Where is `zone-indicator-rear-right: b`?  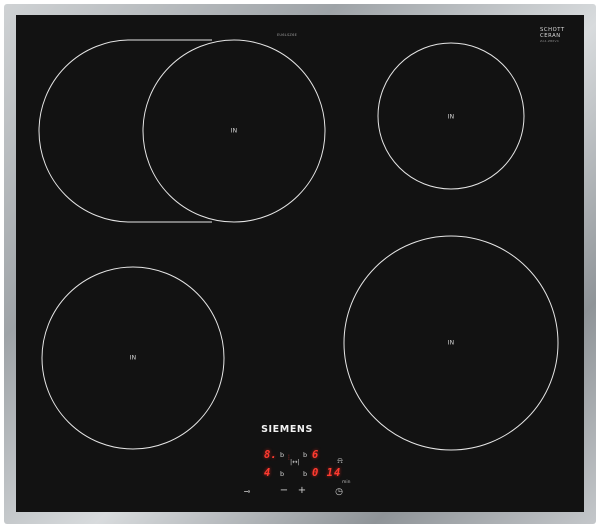
zone-indicator-rear-right: b is located at coordinates (305, 455).